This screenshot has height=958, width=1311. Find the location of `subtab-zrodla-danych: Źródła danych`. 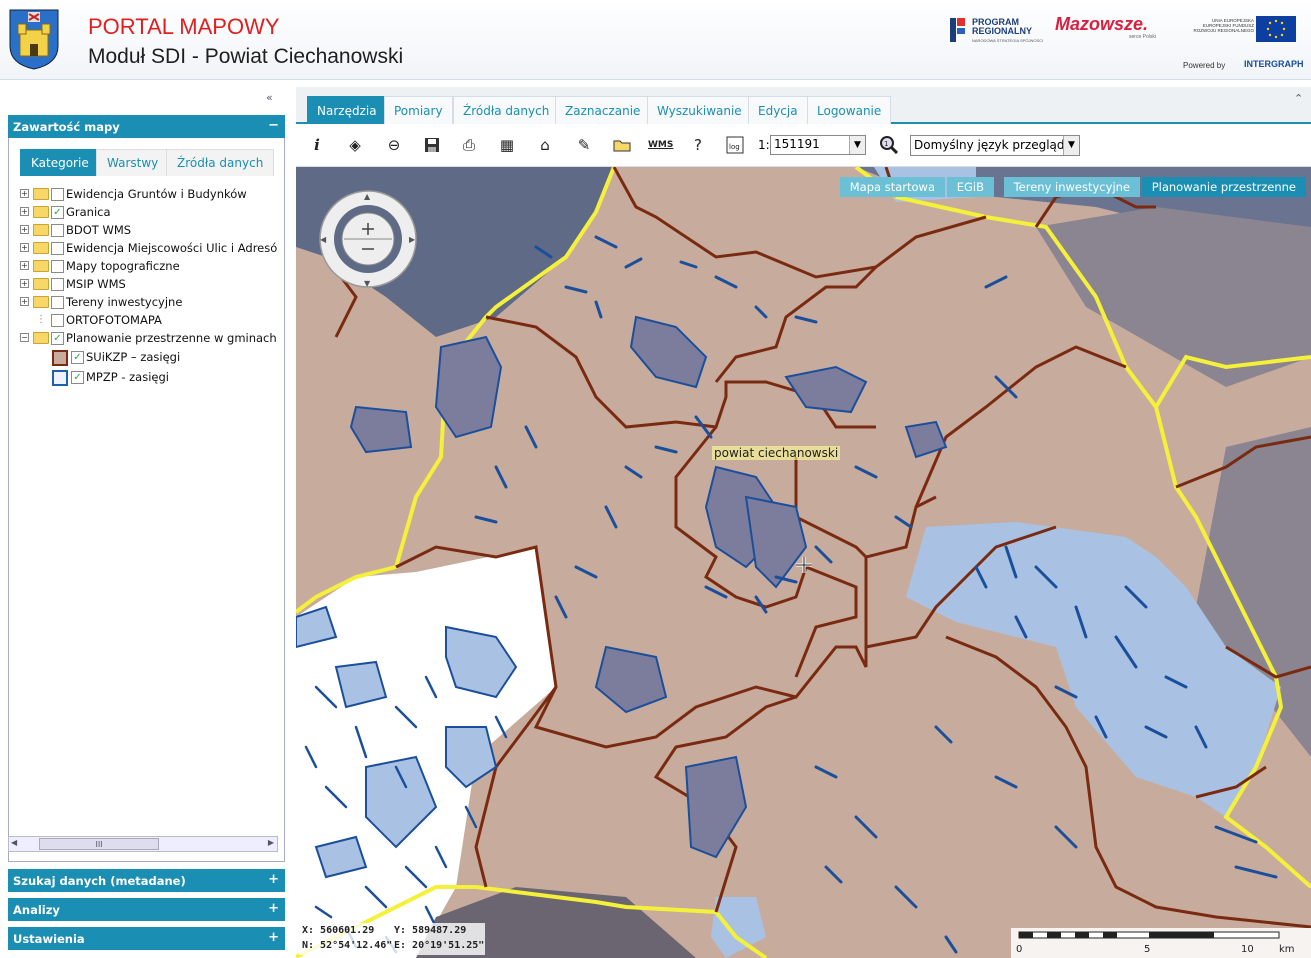

subtab-zrodla-danych: Źródła danych is located at coordinates (220, 162).